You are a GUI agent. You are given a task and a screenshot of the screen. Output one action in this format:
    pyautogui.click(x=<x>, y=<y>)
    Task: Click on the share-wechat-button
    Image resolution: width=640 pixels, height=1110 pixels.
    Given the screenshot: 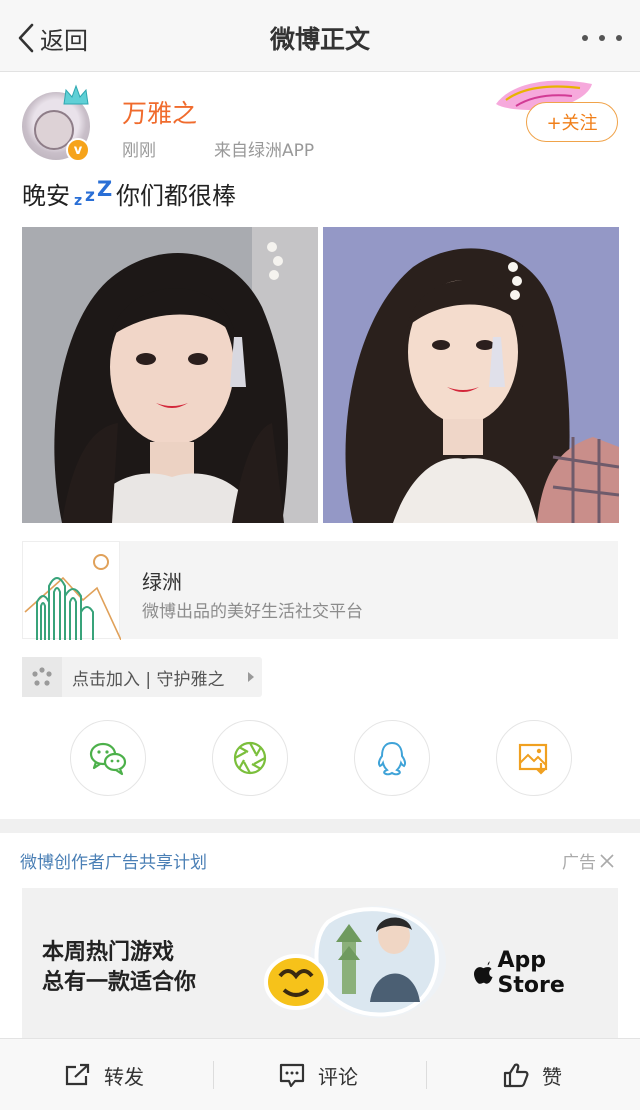 What is the action you would take?
    pyautogui.click(x=108, y=758)
    